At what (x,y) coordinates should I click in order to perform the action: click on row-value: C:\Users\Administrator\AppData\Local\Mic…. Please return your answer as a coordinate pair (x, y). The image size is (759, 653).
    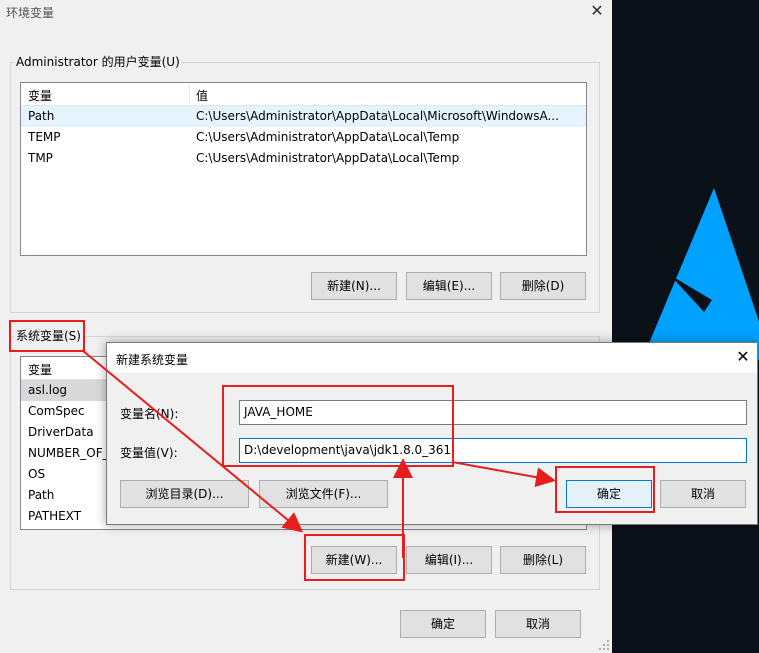
    Looking at the image, I should click on (377, 116).